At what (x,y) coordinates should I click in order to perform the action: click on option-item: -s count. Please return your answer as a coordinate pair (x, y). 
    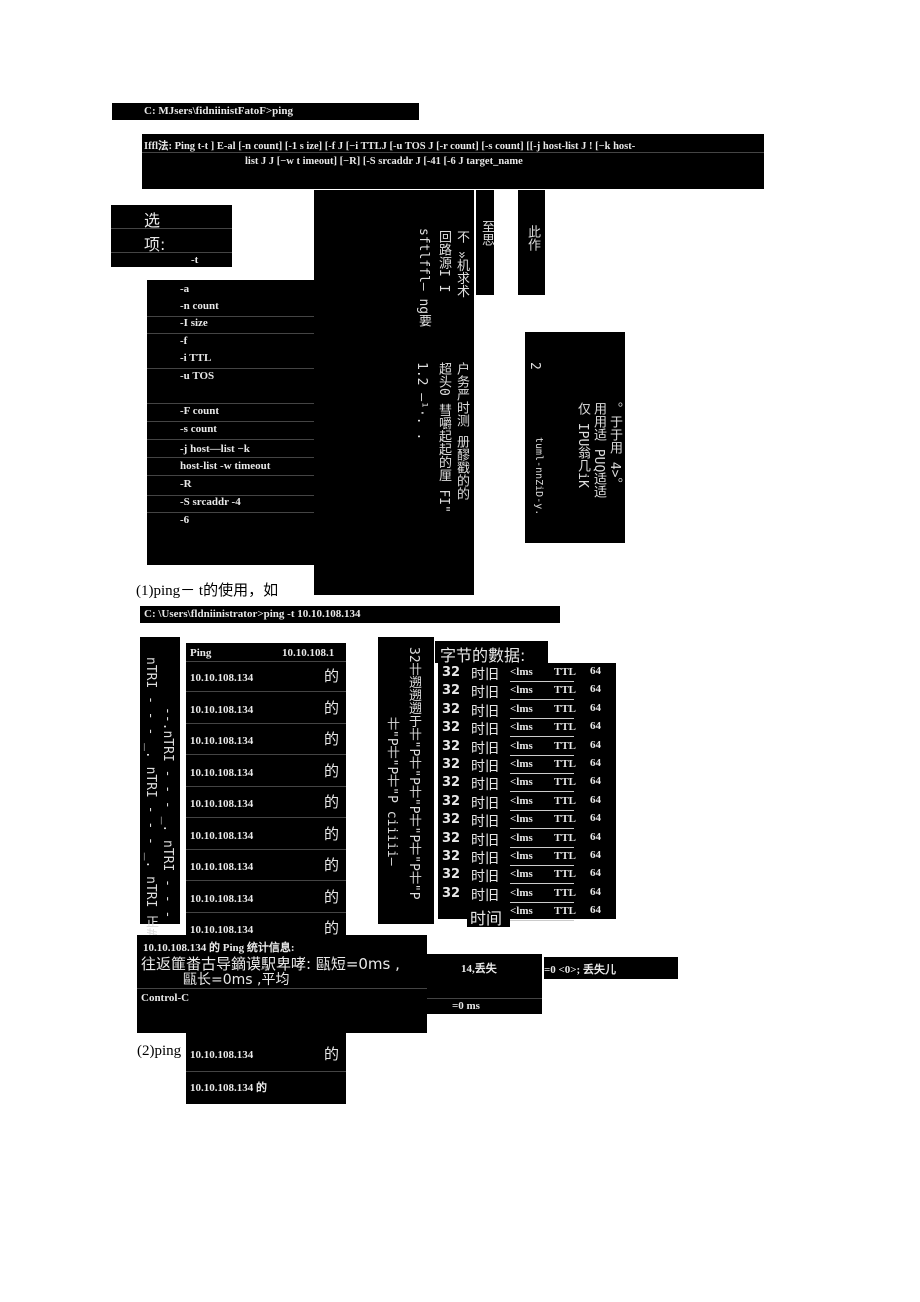
    Looking at the image, I should click on (198, 429).